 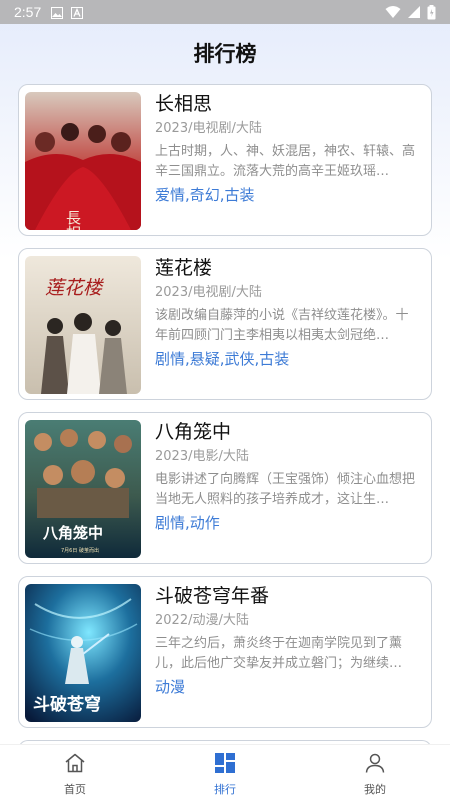 I want to click on poster-image: 莲花楼, so click(x=83, y=325).